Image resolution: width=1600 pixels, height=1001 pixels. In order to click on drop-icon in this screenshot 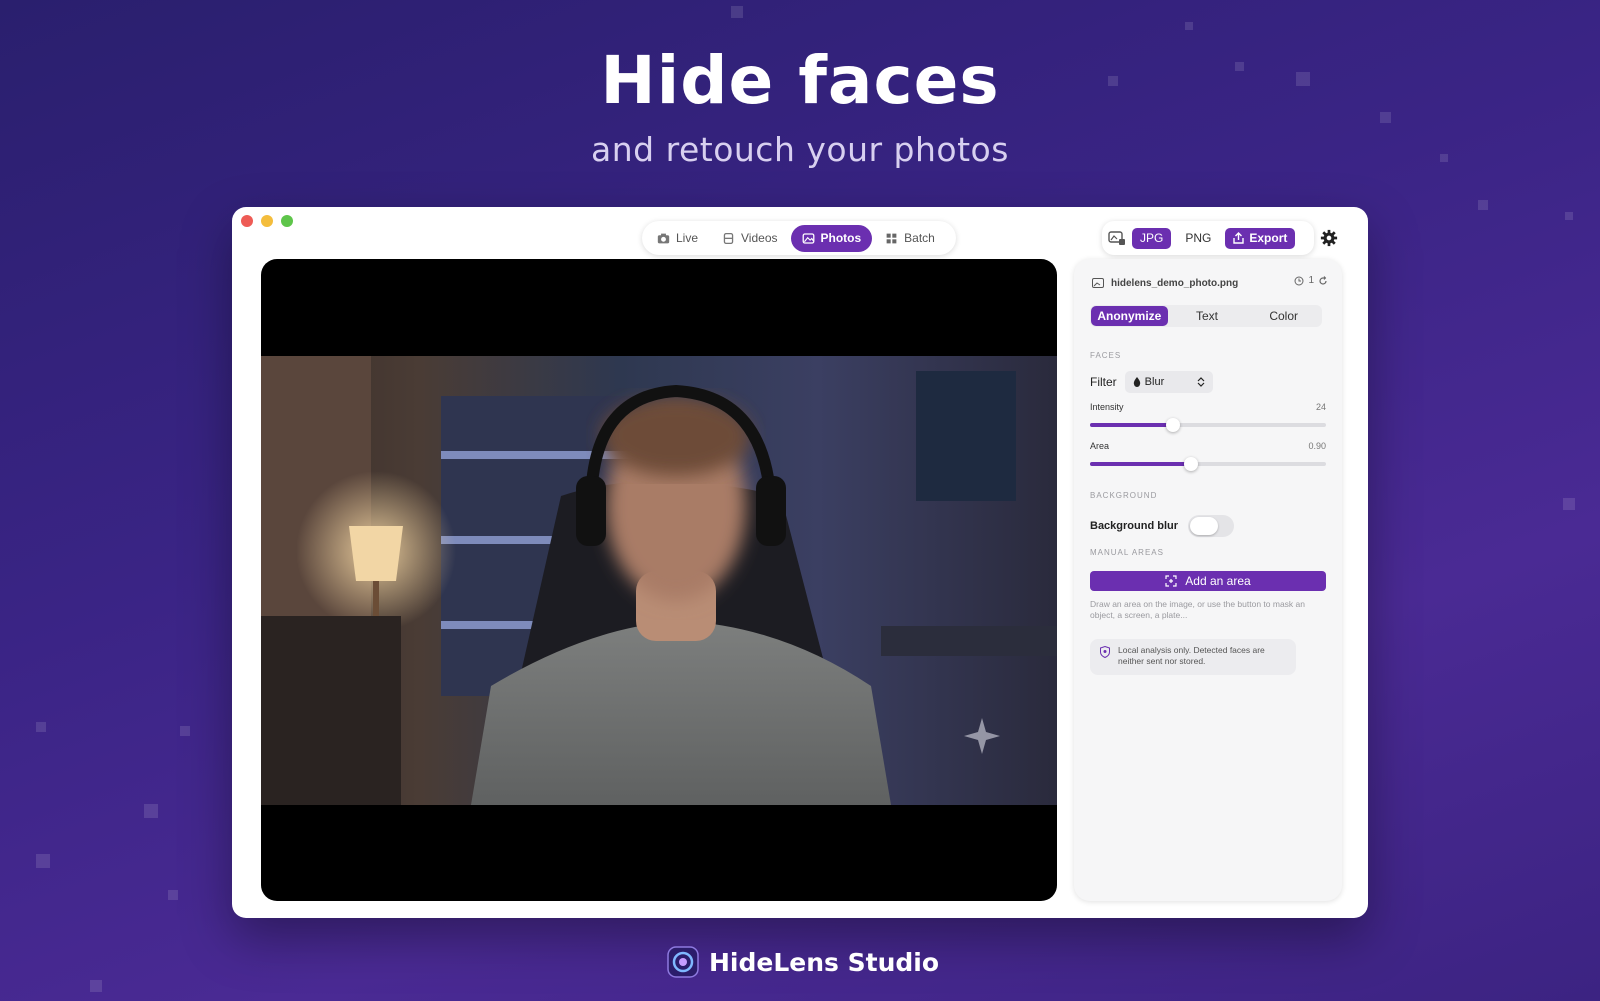, I will do `click(1136, 382)`.